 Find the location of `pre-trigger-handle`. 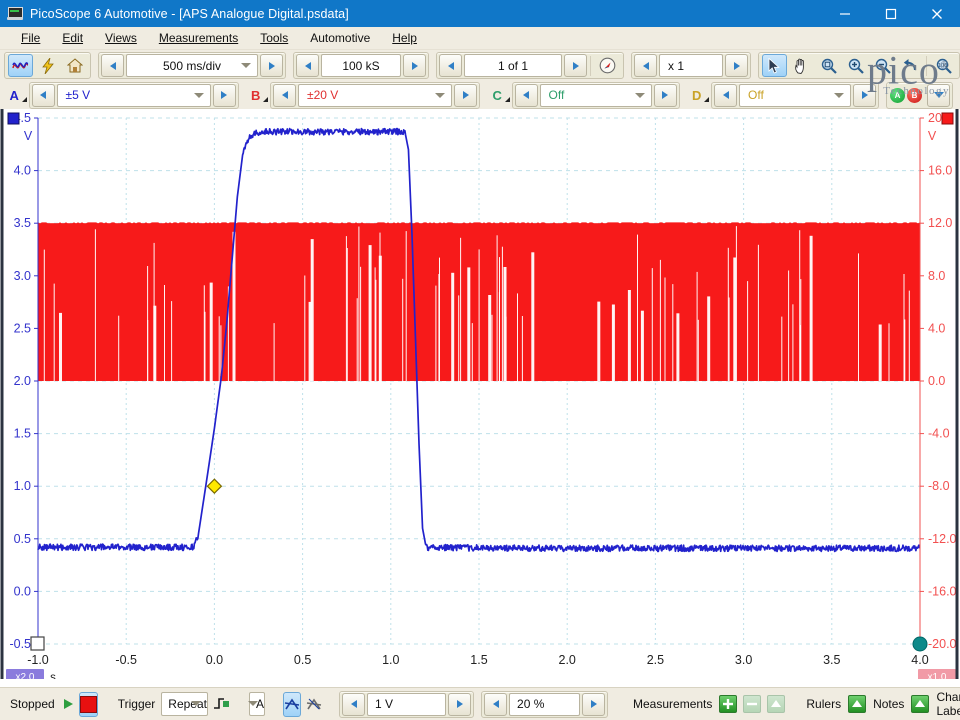

pre-trigger-handle is located at coordinates (37, 643).